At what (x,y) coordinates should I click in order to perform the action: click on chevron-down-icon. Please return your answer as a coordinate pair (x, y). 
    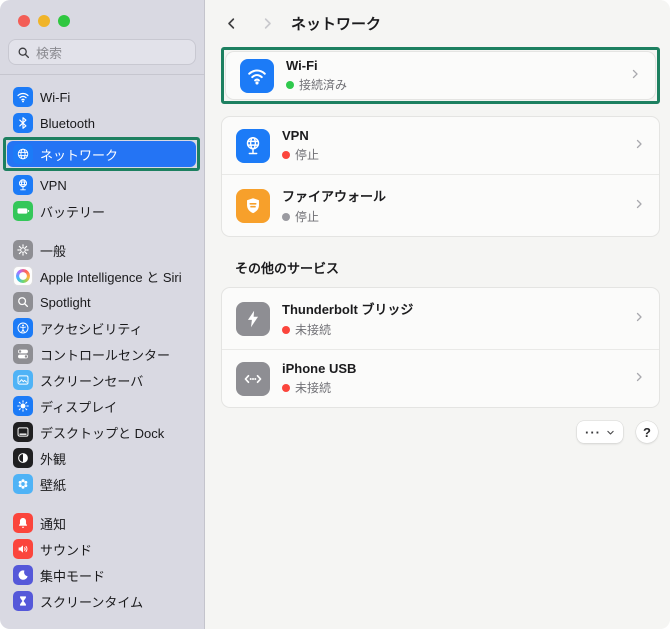
    Looking at the image, I should click on (610, 432).